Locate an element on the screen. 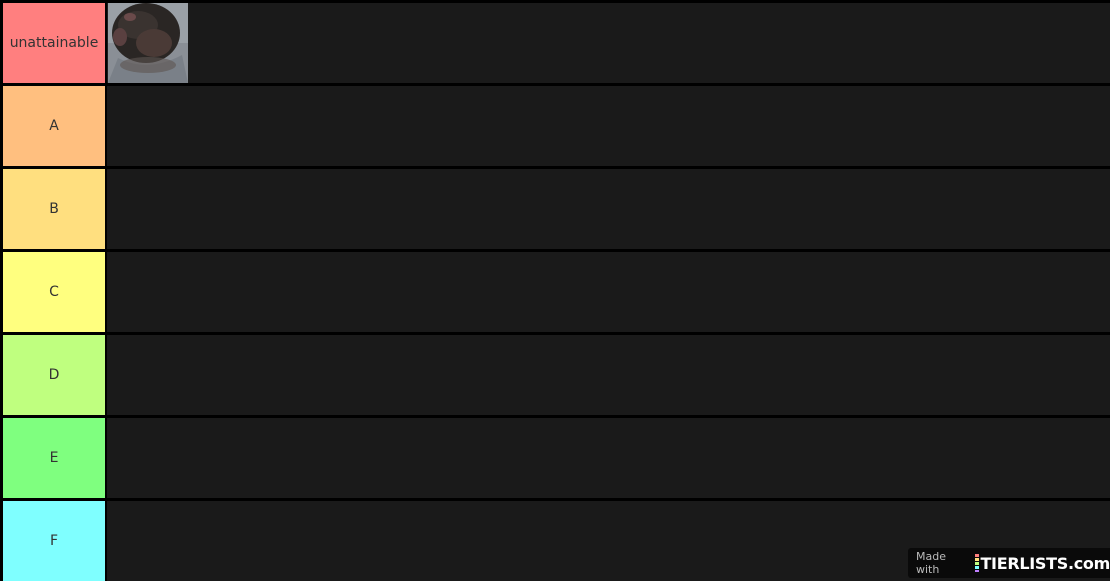 The height and width of the screenshot is (581, 1110). tier-label: B is located at coordinates (54, 209).